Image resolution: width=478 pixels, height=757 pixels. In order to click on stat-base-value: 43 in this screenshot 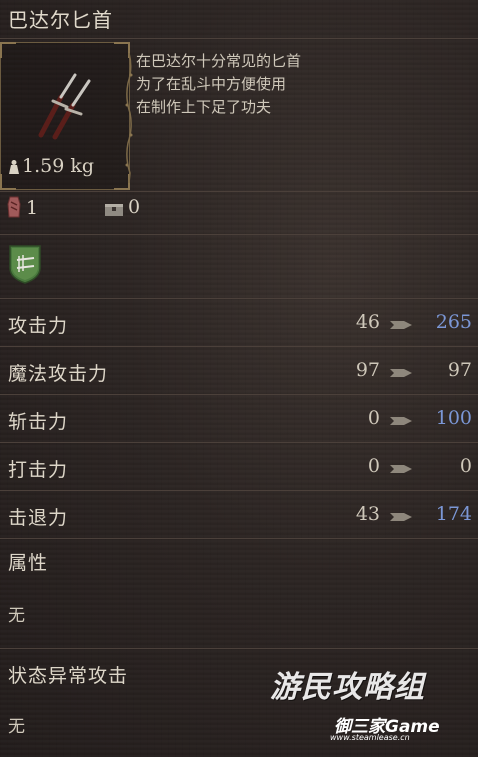, I will do `click(367, 514)`.